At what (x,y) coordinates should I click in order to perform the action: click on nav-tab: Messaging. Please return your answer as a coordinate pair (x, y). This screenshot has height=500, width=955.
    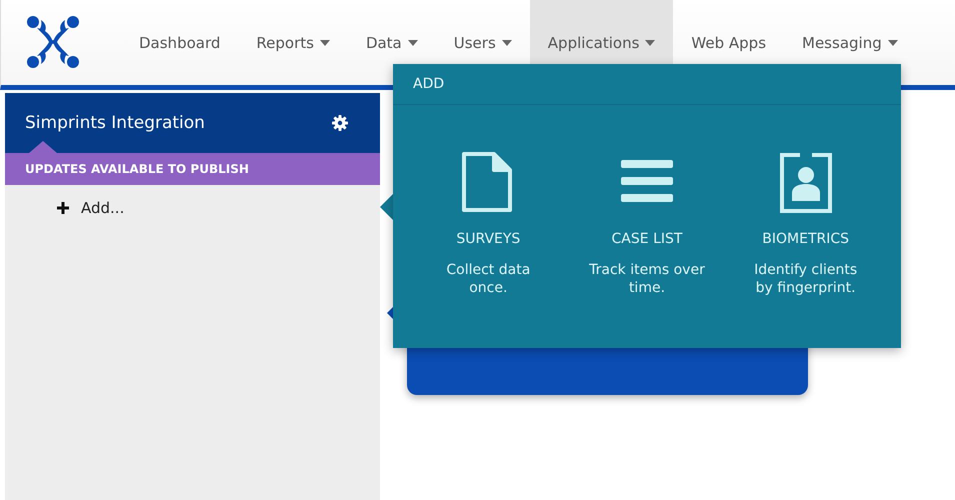
    Looking at the image, I should click on (850, 42).